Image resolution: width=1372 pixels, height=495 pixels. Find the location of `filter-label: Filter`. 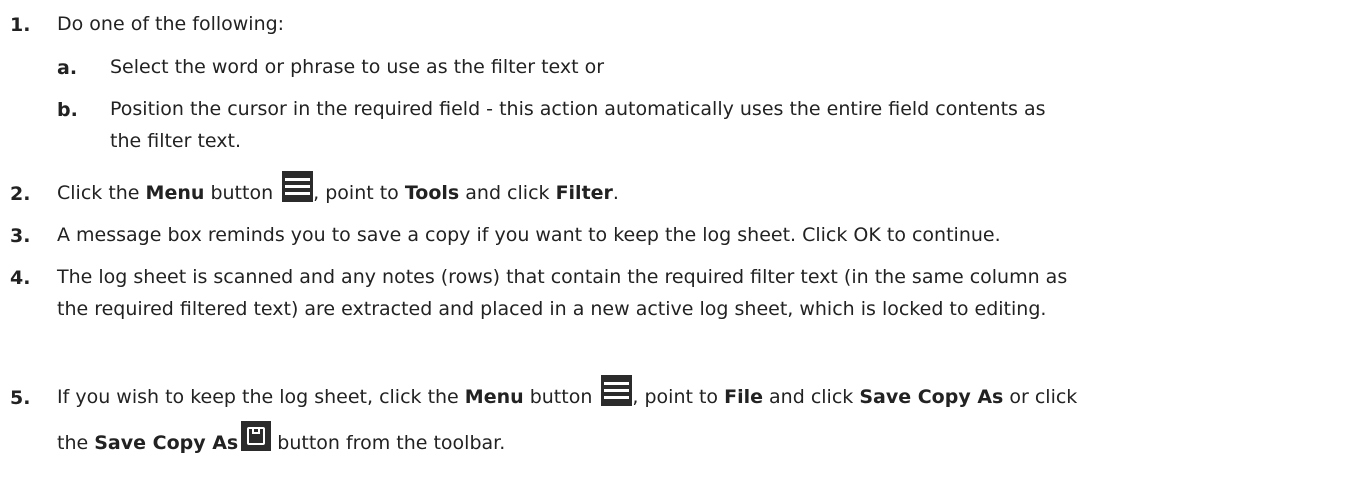

filter-label: Filter is located at coordinates (584, 193).